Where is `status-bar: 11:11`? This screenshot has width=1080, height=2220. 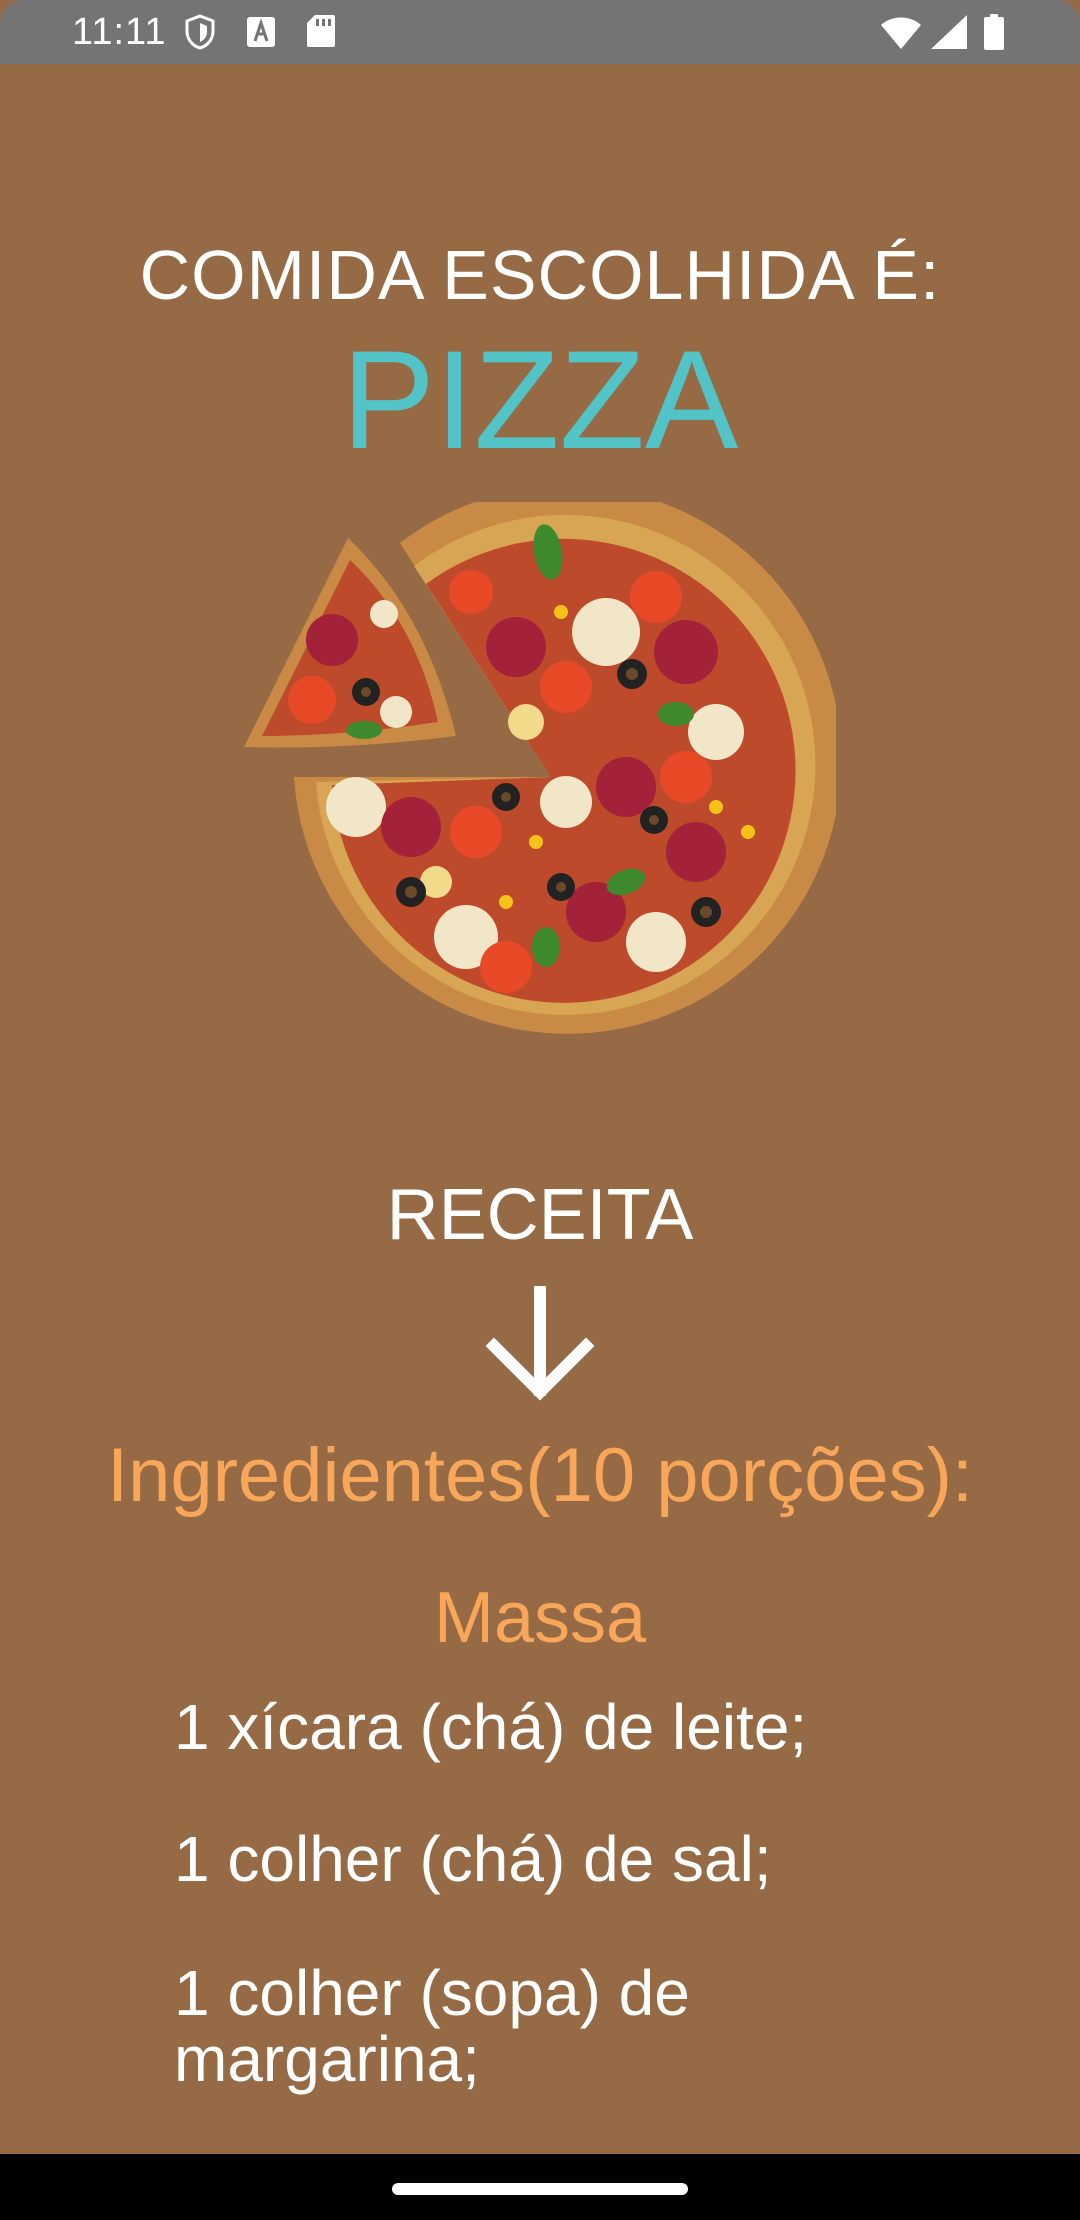
status-bar: 11:11 is located at coordinates (540, 32).